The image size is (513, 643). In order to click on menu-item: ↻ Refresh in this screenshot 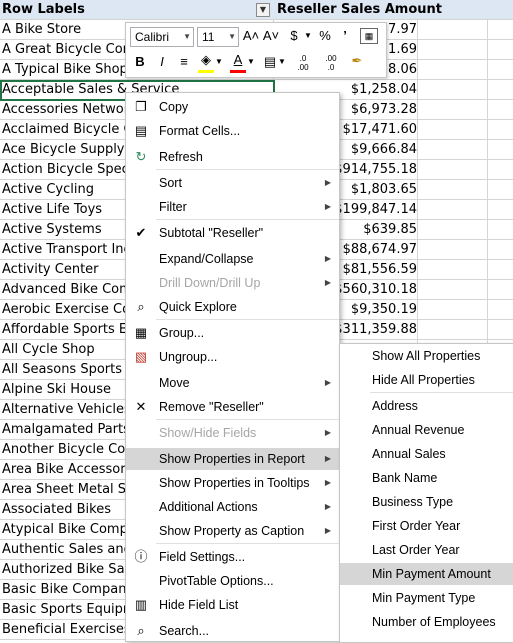, I will do `click(232, 157)`.